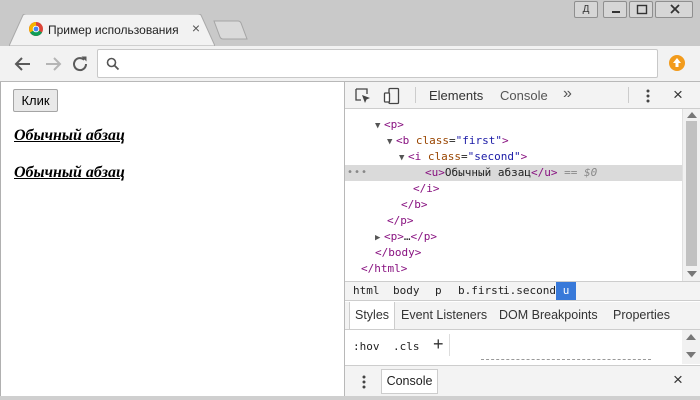  What do you see at coordinates (53, 64) in the screenshot?
I see `forward-arrow-icon` at bounding box center [53, 64].